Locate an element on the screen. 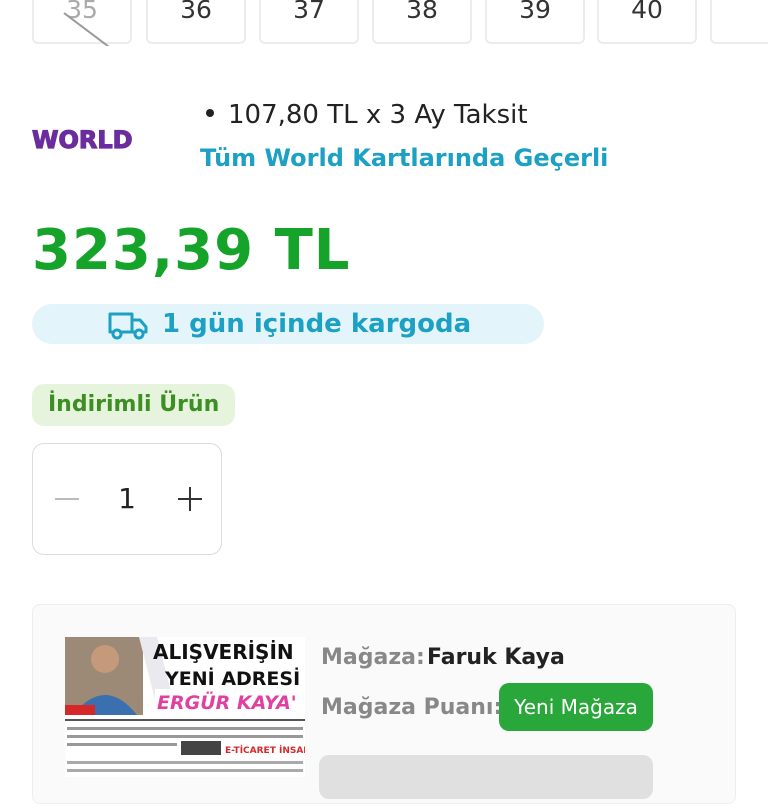 The height and width of the screenshot is (804, 768). installment-text: 107,80 TL x 3 Ay Taksit is located at coordinates (378, 115).